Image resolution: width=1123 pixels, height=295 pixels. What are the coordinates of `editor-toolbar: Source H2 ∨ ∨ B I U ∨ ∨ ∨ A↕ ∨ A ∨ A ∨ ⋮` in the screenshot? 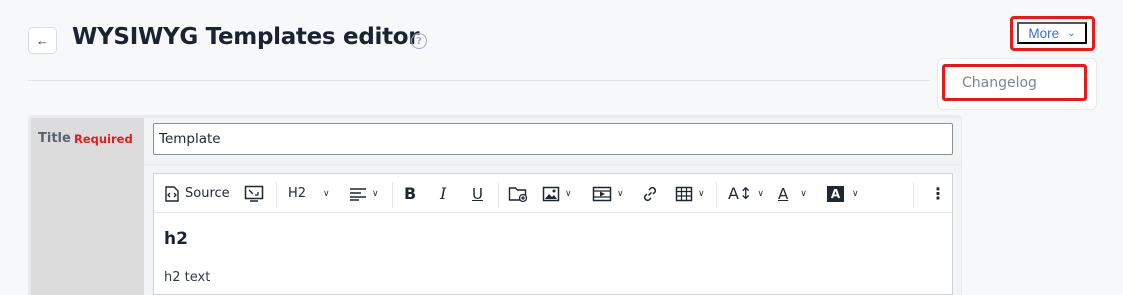 It's located at (553, 193).